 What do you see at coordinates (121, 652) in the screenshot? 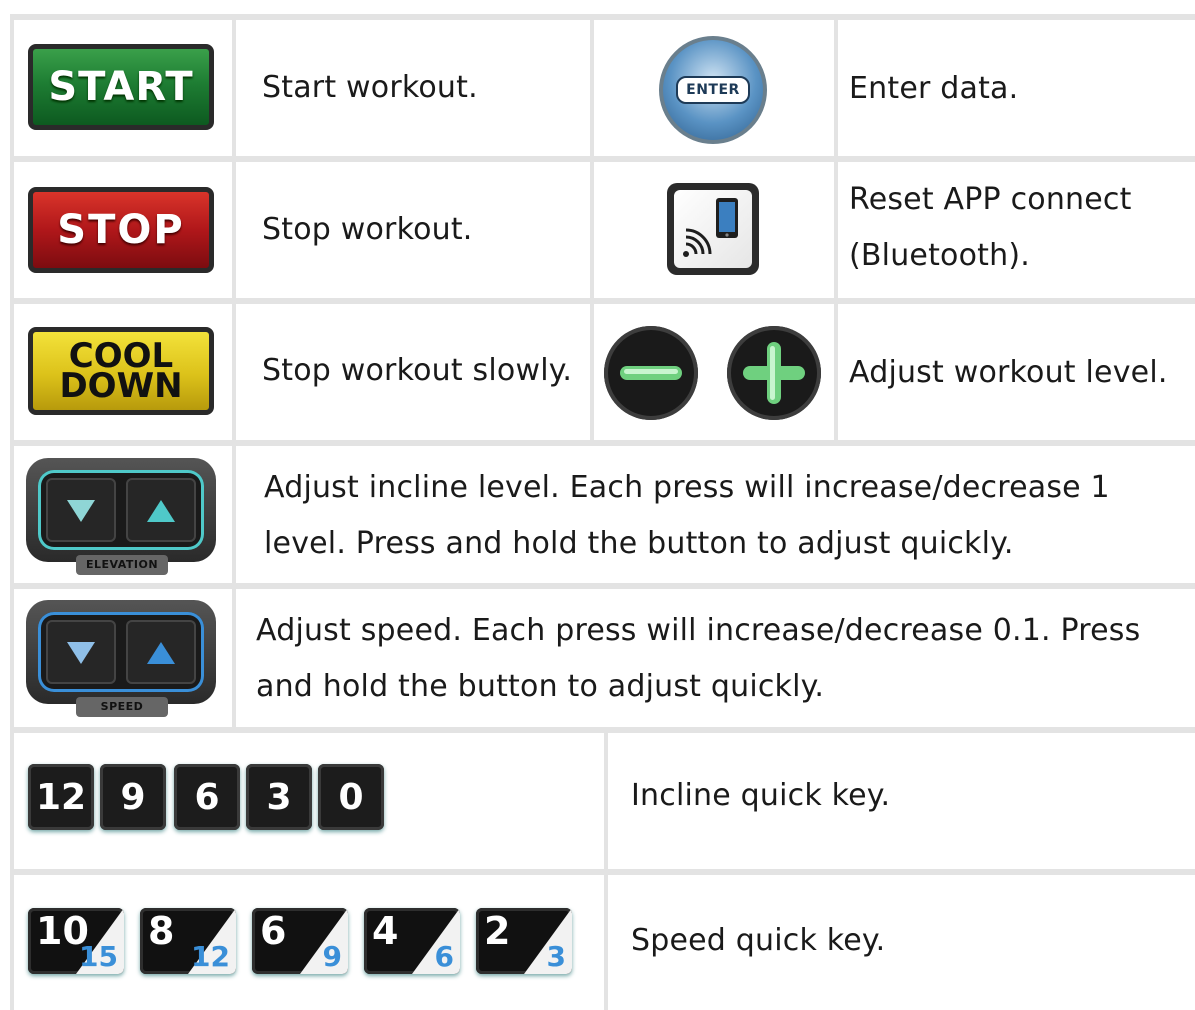
I see `speed-rocker-face` at bounding box center [121, 652].